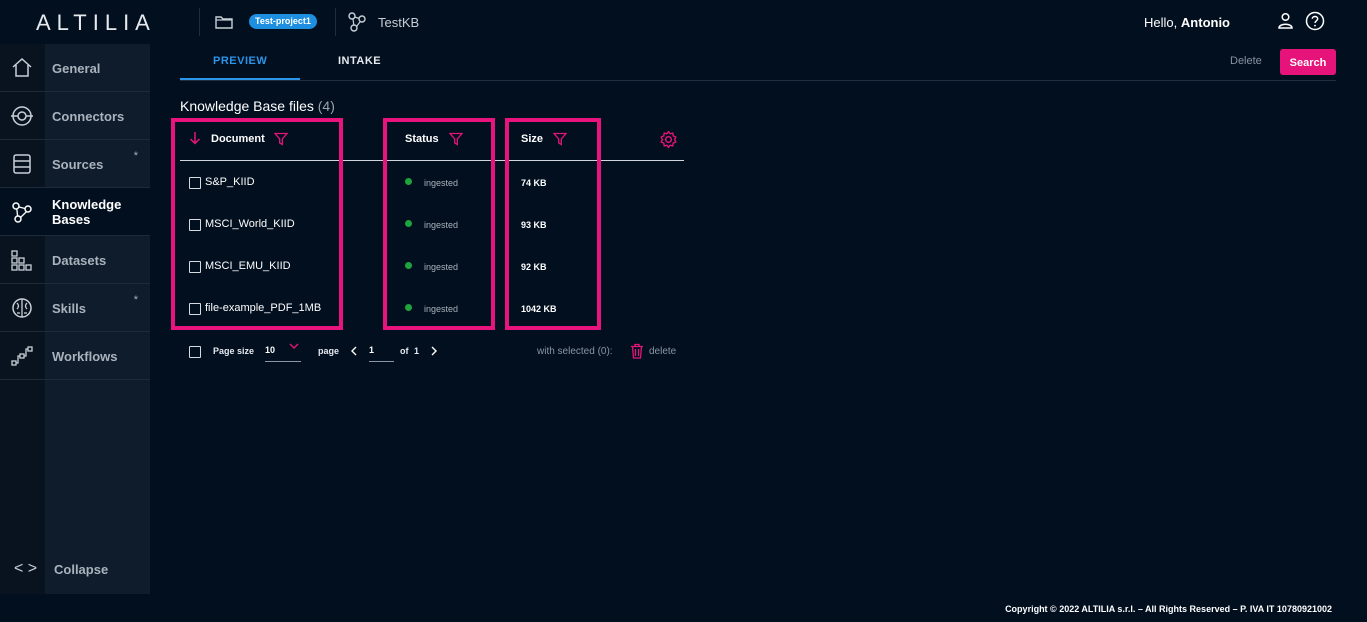  Describe the element at coordinates (88, 116) in the screenshot. I see `sidebar-item-label: Connectors` at that location.